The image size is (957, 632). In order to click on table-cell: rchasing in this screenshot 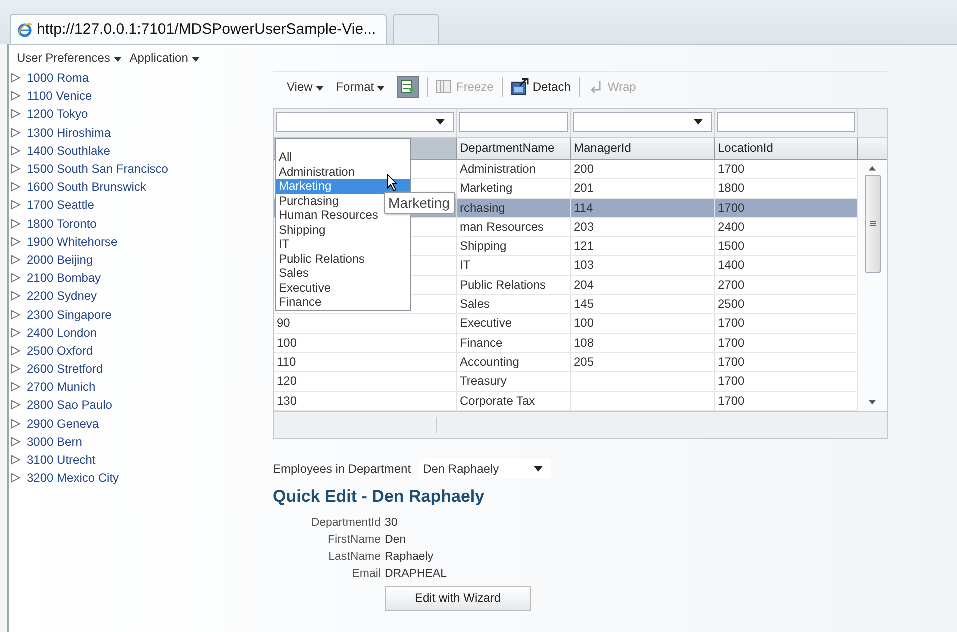, I will do `click(483, 207)`.